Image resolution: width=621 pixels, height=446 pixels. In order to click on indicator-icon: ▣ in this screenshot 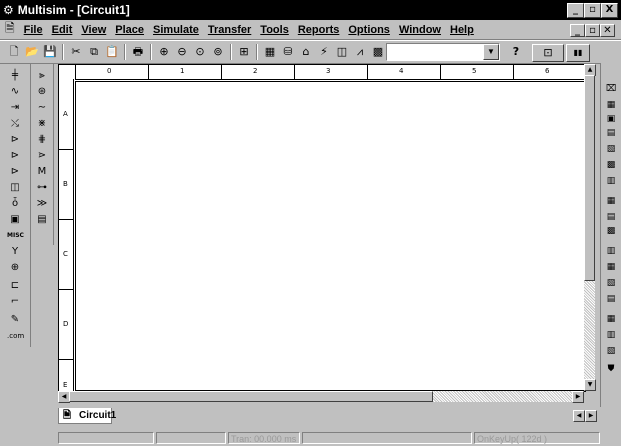, I will do `click(15, 220)`.